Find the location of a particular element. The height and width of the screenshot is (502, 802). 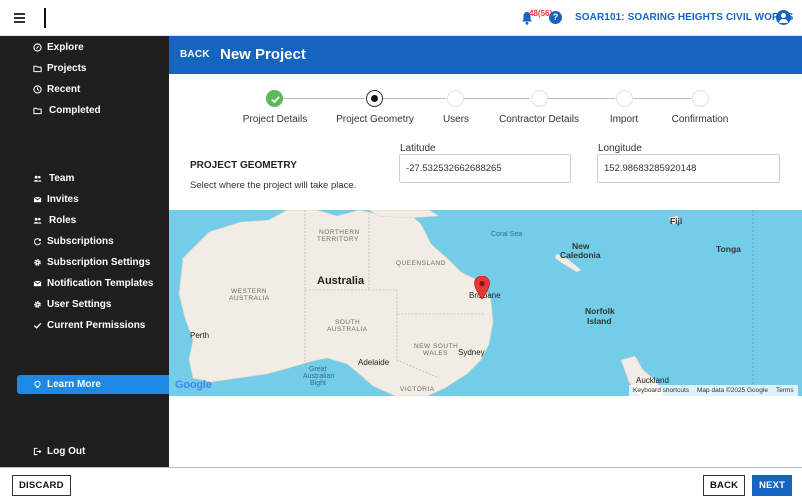

sidebar-item-recent: Recent is located at coordinates (56, 89).